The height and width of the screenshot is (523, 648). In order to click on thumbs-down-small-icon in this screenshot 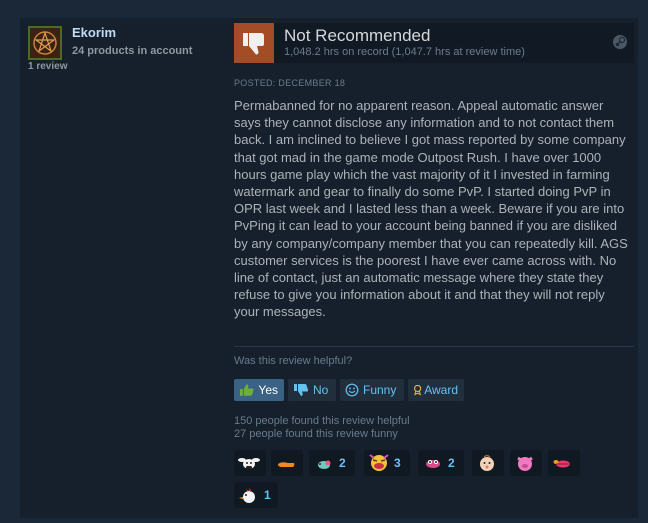, I will do `click(301, 390)`.